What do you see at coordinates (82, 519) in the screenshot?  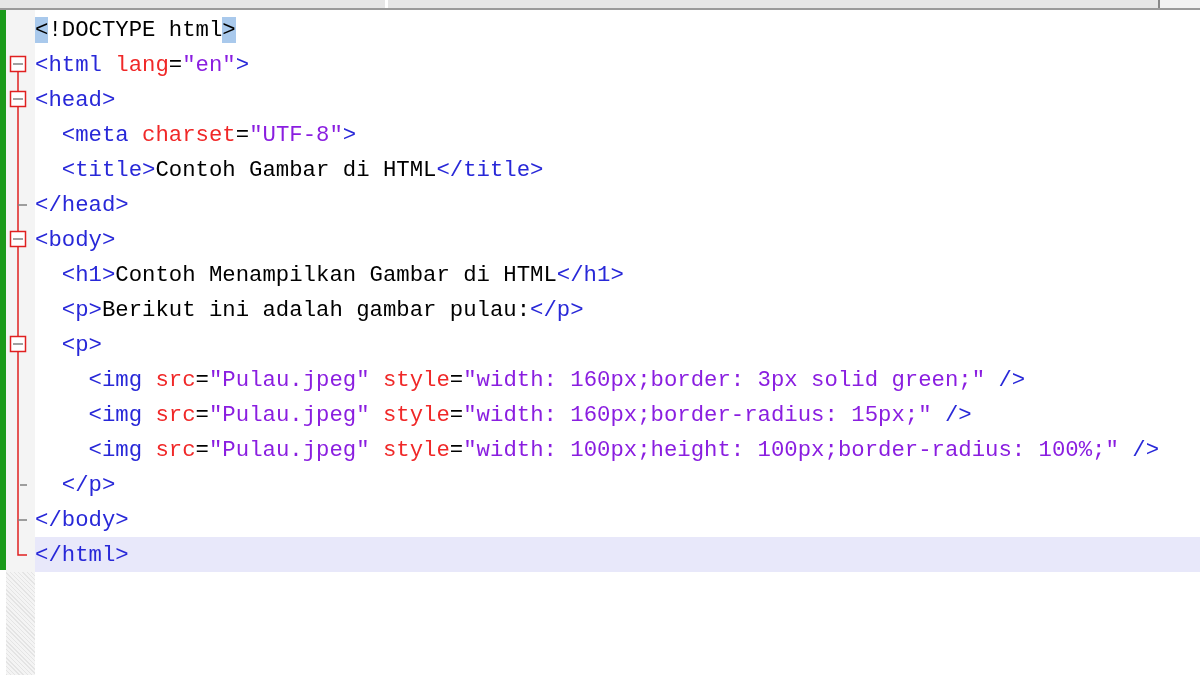 I see `code-line: </body>` at bounding box center [82, 519].